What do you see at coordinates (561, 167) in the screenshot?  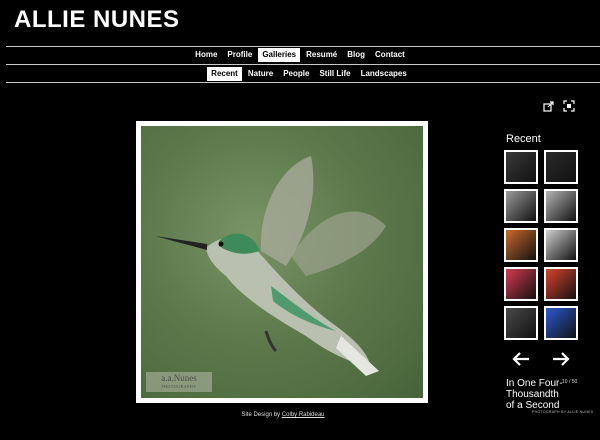 I see `thumb-dark-figure` at bounding box center [561, 167].